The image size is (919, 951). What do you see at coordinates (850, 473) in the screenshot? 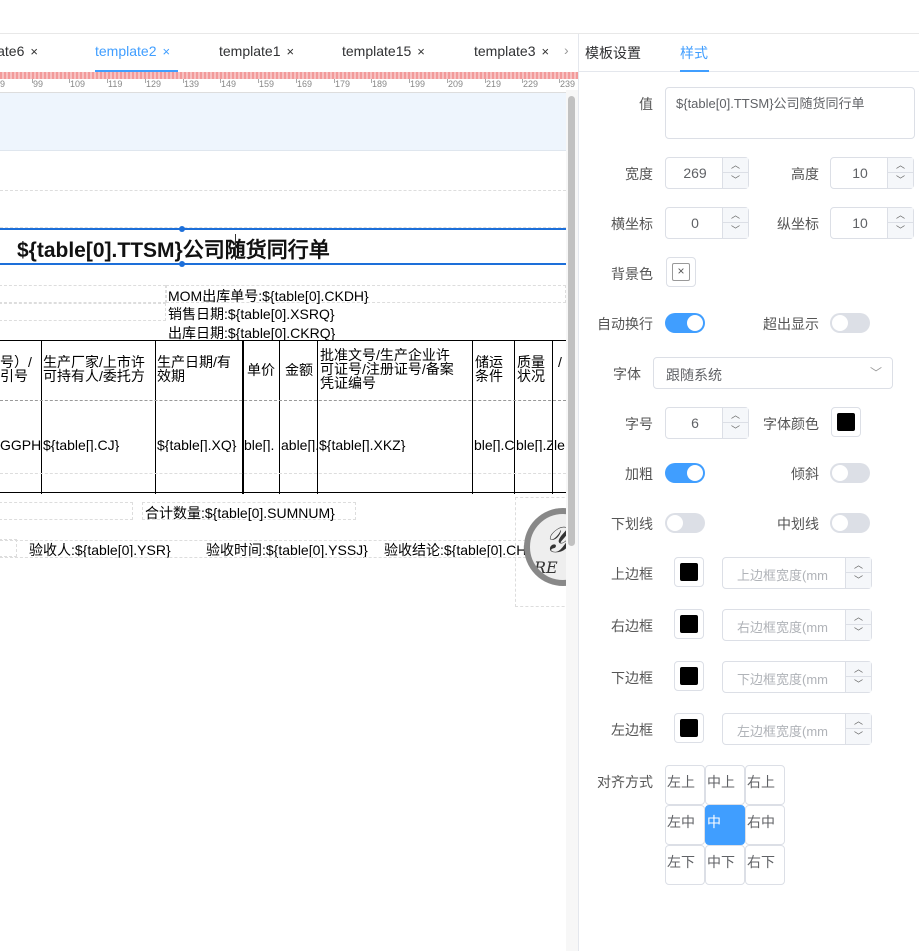
I see `italic-toggle` at bounding box center [850, 473].